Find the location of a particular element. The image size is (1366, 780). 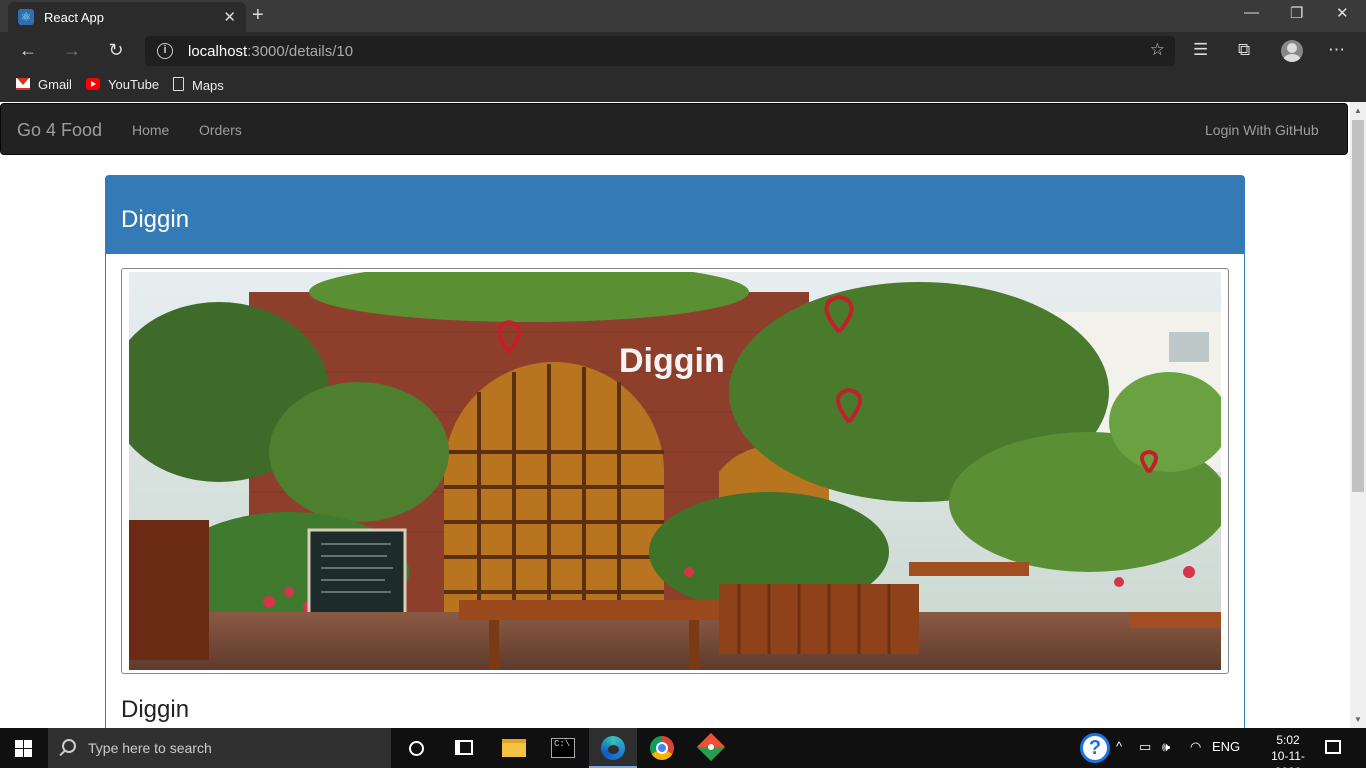

volume-icon: 🕪 is located at coordinates (1166, 747).